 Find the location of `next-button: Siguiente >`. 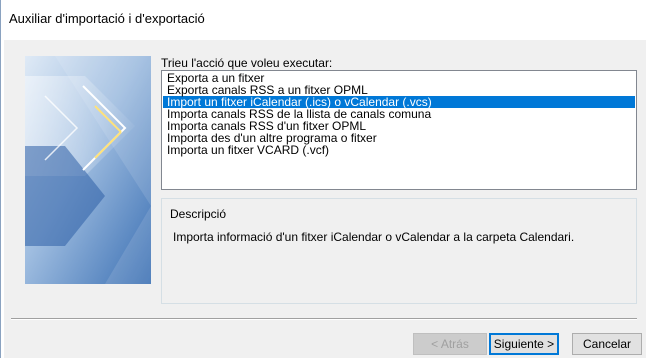

next-button: Siguiente > is located at coordinates (524, 344).